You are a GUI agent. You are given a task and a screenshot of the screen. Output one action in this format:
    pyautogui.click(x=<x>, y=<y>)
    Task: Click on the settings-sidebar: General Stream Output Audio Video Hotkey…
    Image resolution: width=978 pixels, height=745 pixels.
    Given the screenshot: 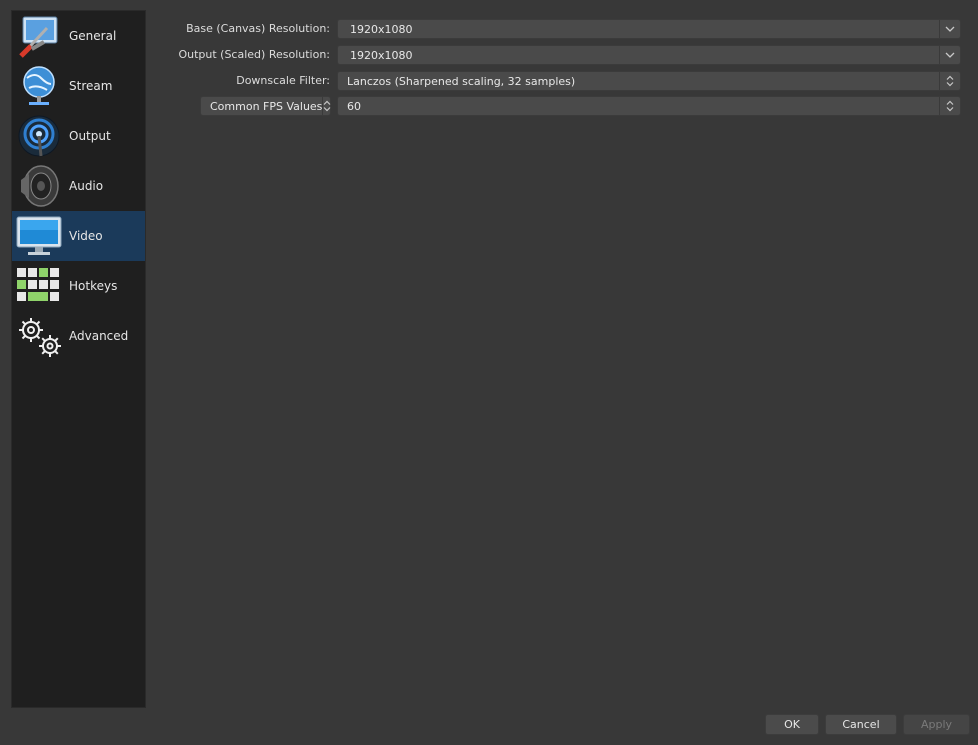 What is the action you would take?
    pyautogui.click(x=78, y=359)
    